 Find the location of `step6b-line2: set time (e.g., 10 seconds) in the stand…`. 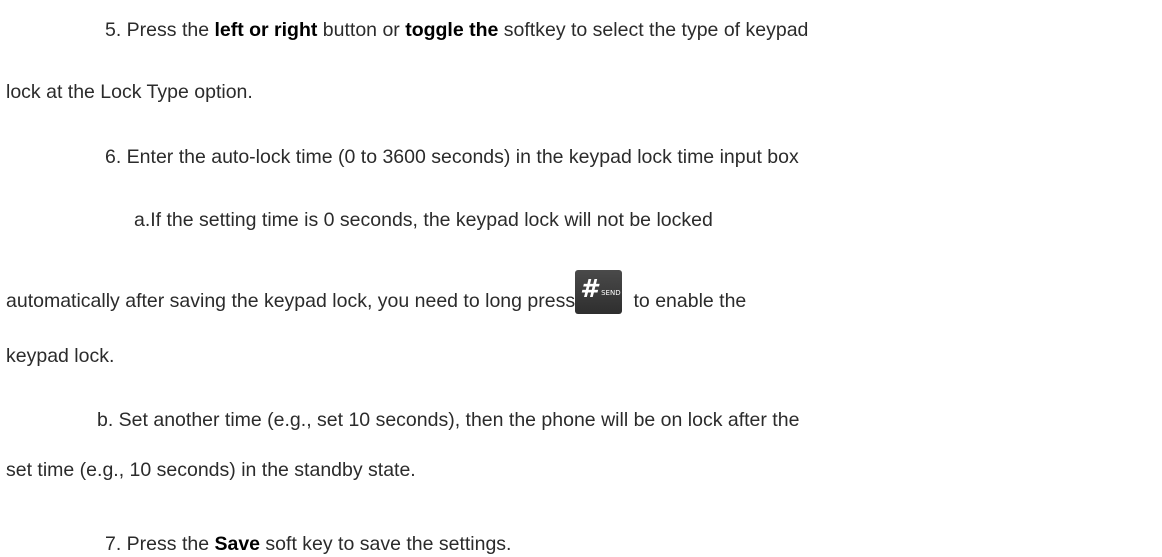

step6b-line2: set time (e.g., 10 seconds) in the stand… is located at coordinates (211, 470).